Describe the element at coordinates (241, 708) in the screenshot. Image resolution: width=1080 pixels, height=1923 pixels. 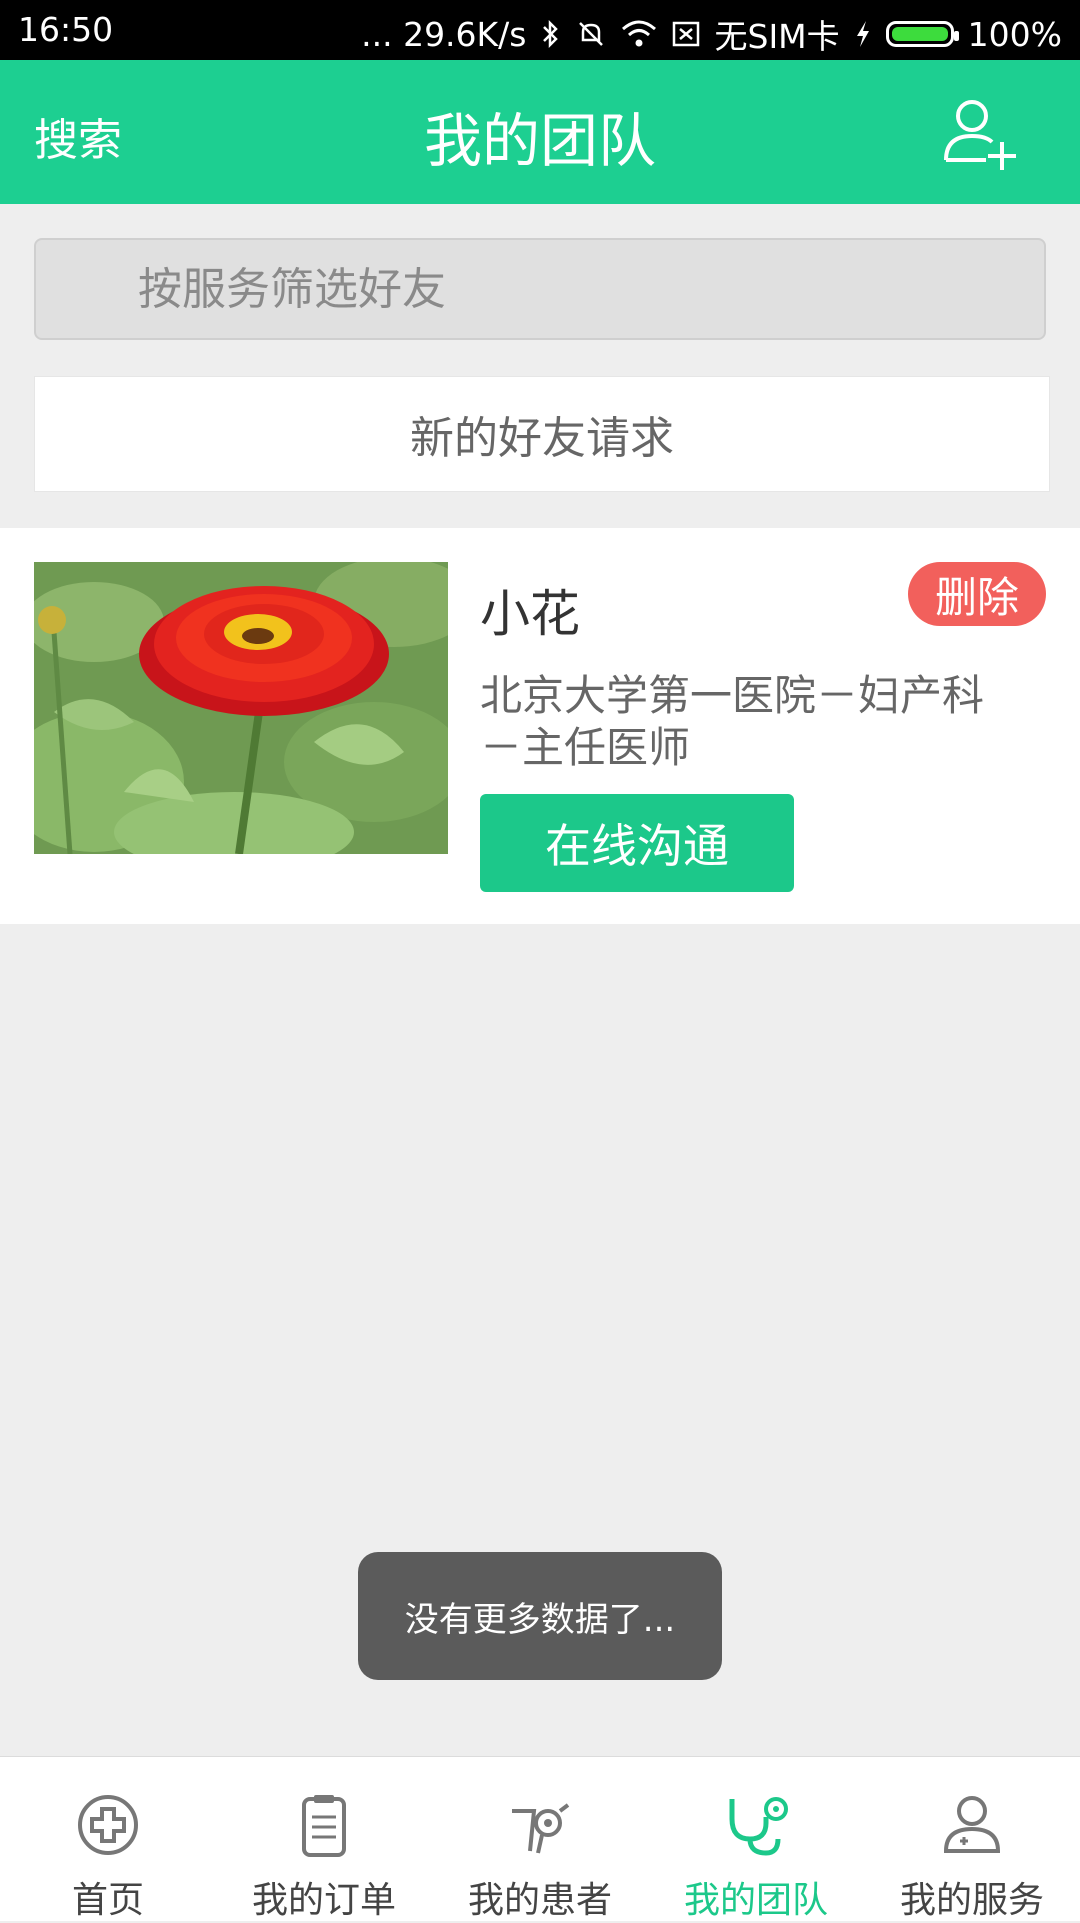
I see `friend-avatar` at that location.